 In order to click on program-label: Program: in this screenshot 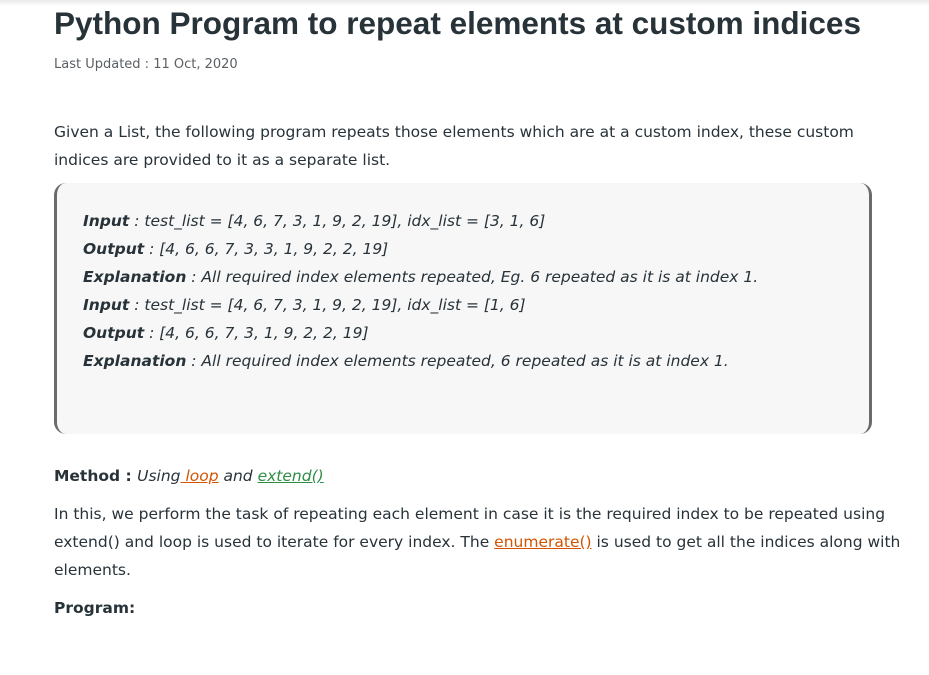, I will do `click(95, 608)`.